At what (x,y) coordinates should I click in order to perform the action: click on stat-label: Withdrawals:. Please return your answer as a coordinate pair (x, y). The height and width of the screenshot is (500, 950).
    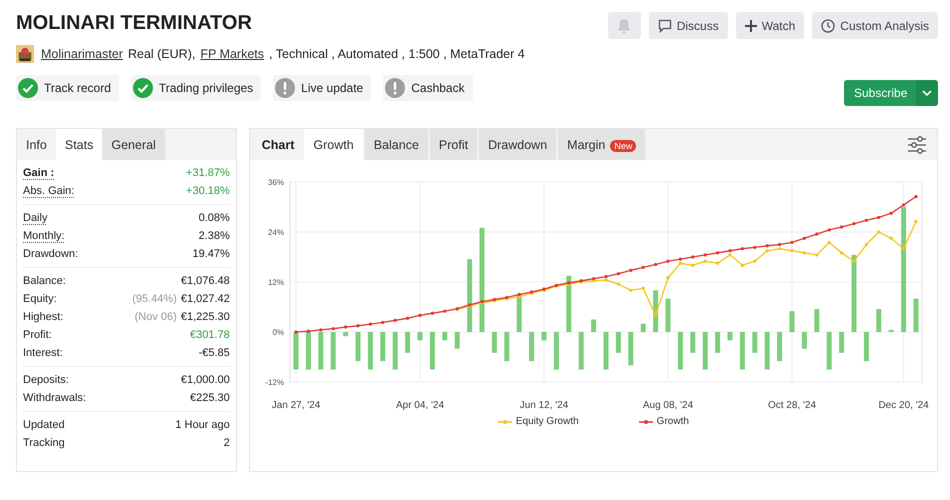
    Looking at the image, I should click on (54, 398).